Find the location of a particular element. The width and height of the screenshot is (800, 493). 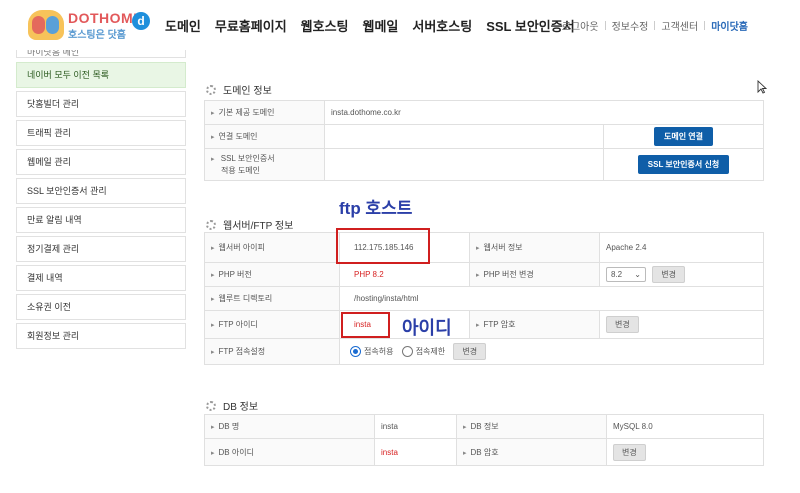

web-section-title: 웹서버/FTP 정보 is located at coordinates (249, 224).